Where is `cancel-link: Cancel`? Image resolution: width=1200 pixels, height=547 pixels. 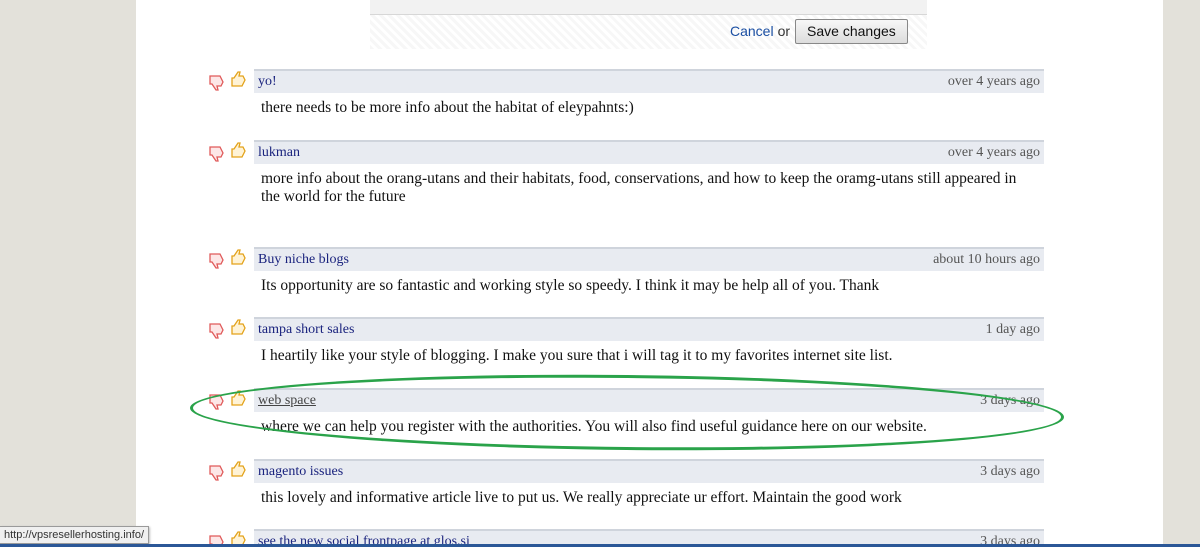
cancel-link: Cancel is located at coordinates (752, 31).